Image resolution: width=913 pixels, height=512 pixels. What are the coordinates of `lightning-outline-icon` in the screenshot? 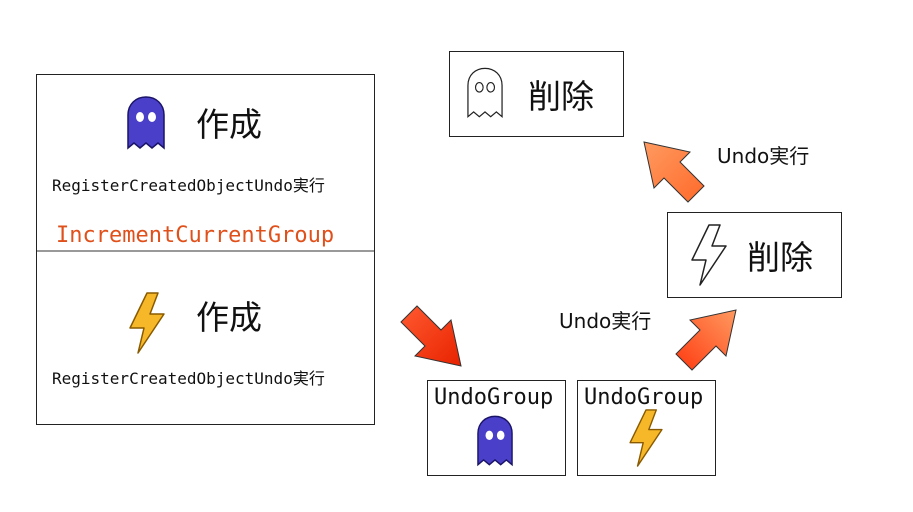 It's located at (709, 255).